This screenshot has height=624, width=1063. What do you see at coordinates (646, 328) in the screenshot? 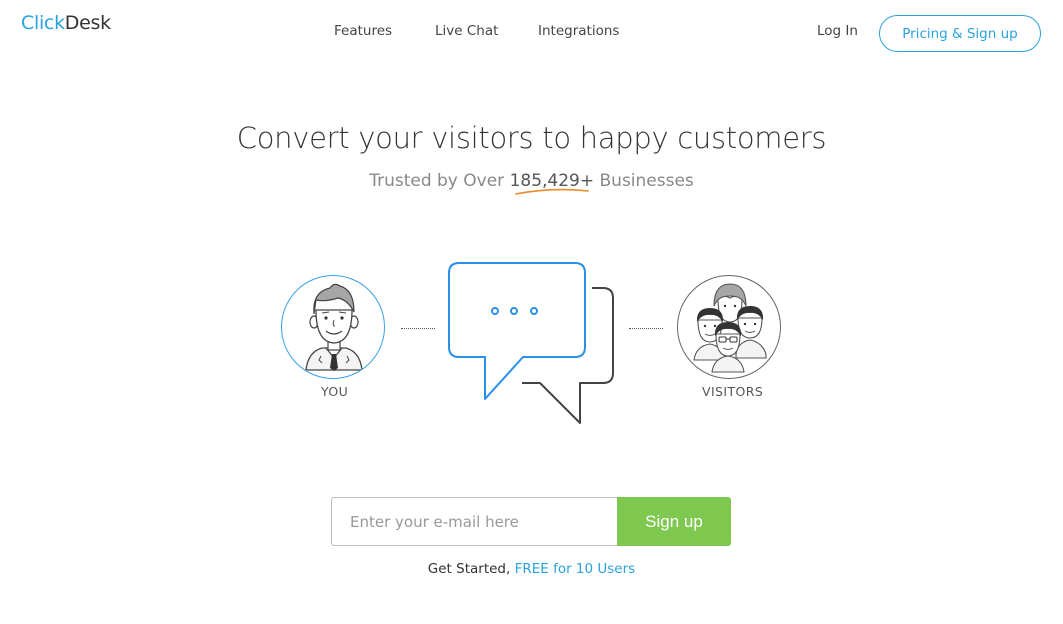
I see `dotted-connector-right` at bounding box center [646, 328].